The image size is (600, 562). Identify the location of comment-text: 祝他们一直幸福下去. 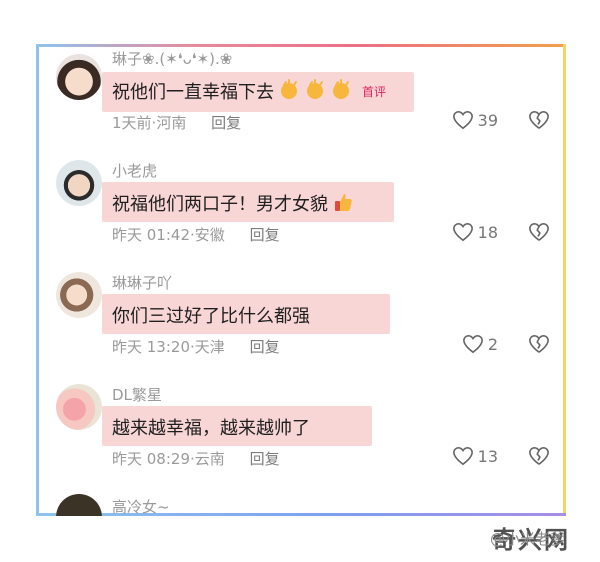
(193, 92).